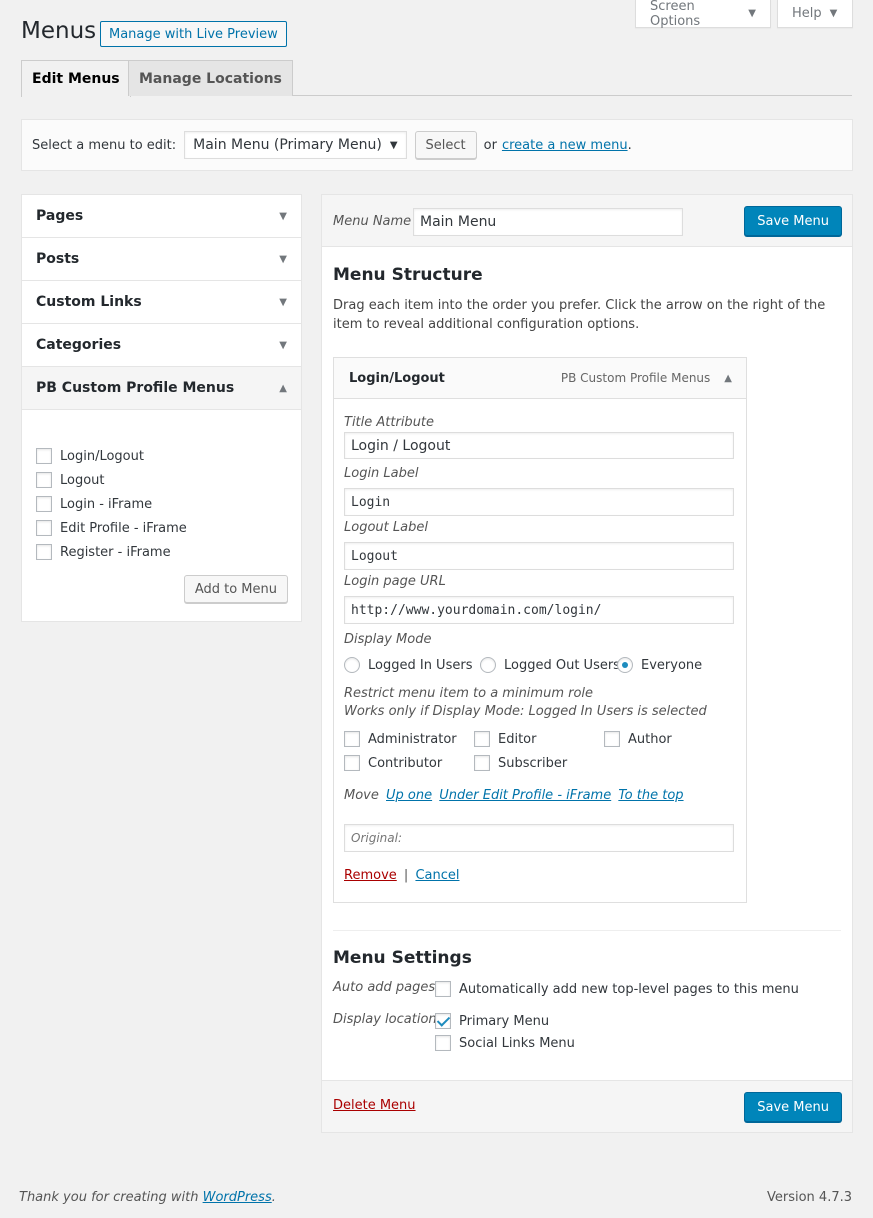 The height and width of the screenshot is (1218, 873). Describe the element at coordinates (161, 528) in the screenshot. I see `list-item: Edit Profile - iFrame` at that location.